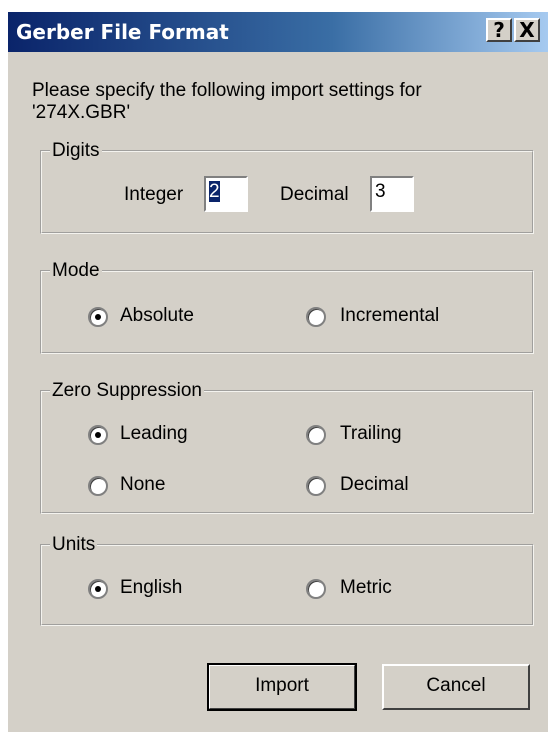 The width and height of the screenshot is (548, 732). Describe the element at coordinates (287, 307) in the screenshot. I see `mode-group: Mode` at that location.